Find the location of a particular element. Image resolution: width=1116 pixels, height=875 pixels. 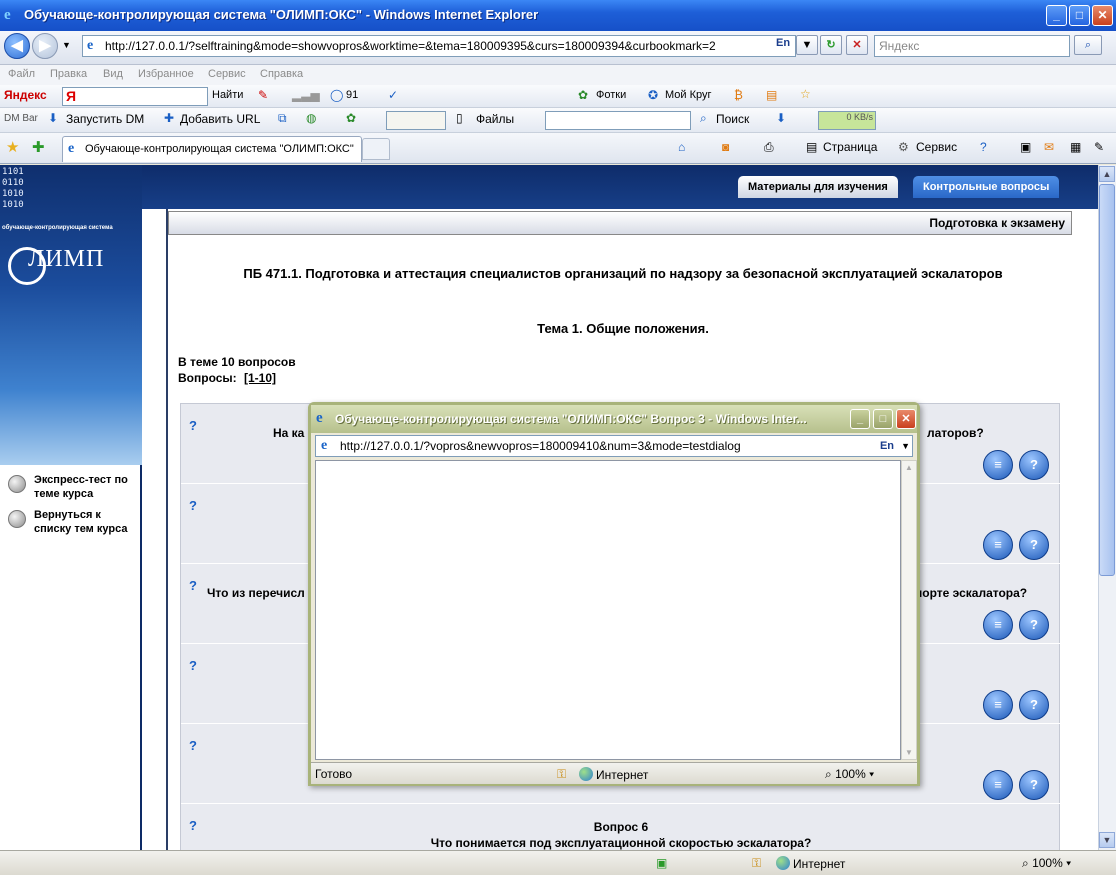

logo-caption: обучающе-контролирующая система is located at coordinates (57, 228).